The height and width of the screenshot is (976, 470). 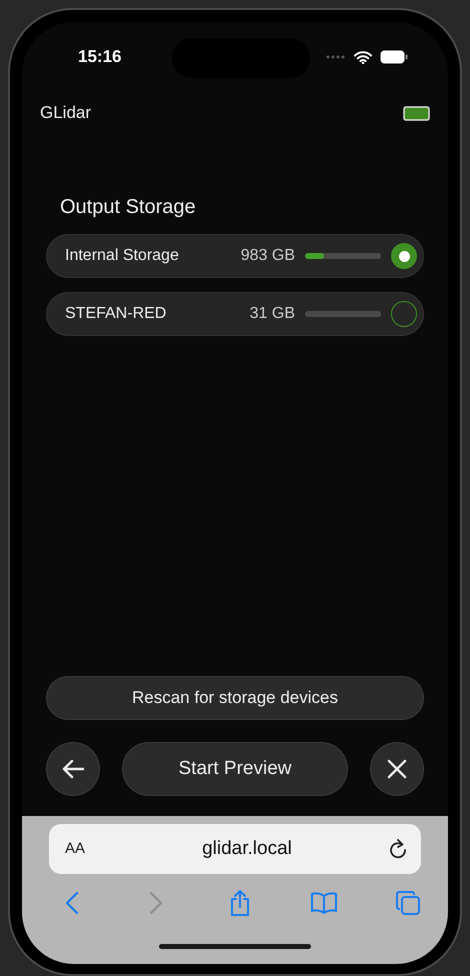 I want to click on close-icon, so click(x=397, y=769).